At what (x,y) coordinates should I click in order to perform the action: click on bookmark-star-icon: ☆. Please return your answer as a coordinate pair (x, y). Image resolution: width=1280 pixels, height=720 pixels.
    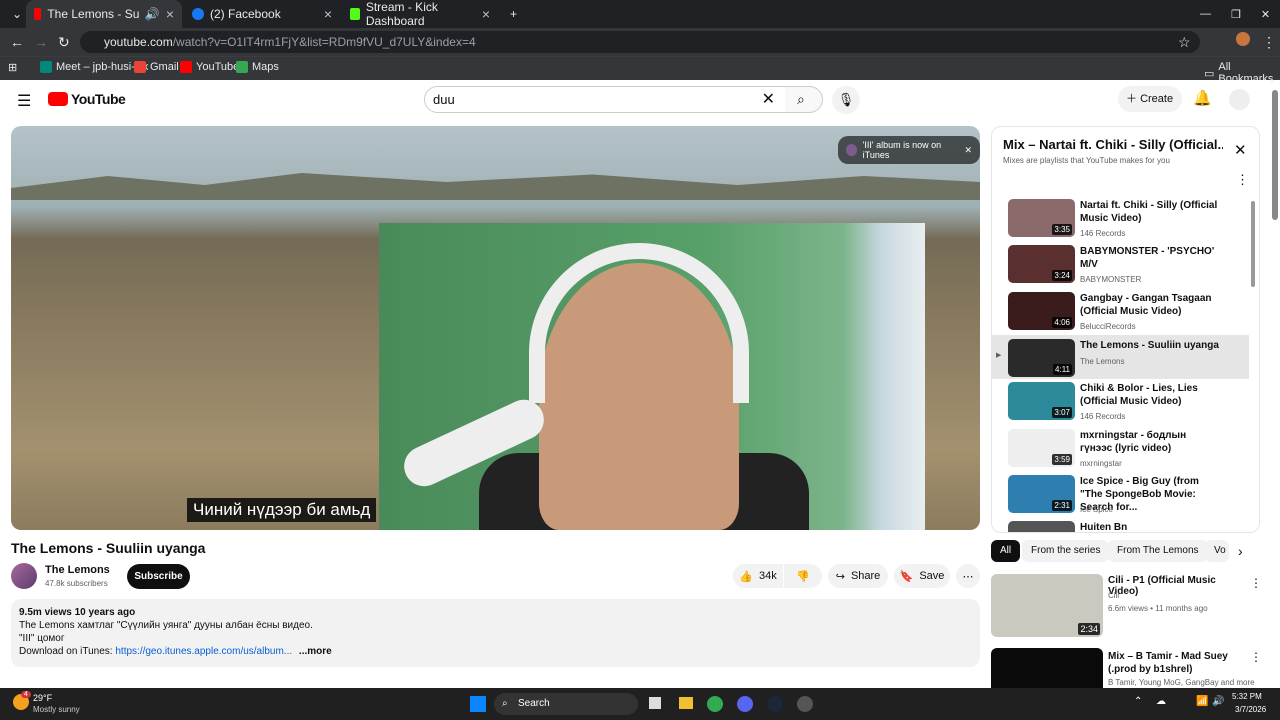
    Looking at the image, I should click on (1184, 42).